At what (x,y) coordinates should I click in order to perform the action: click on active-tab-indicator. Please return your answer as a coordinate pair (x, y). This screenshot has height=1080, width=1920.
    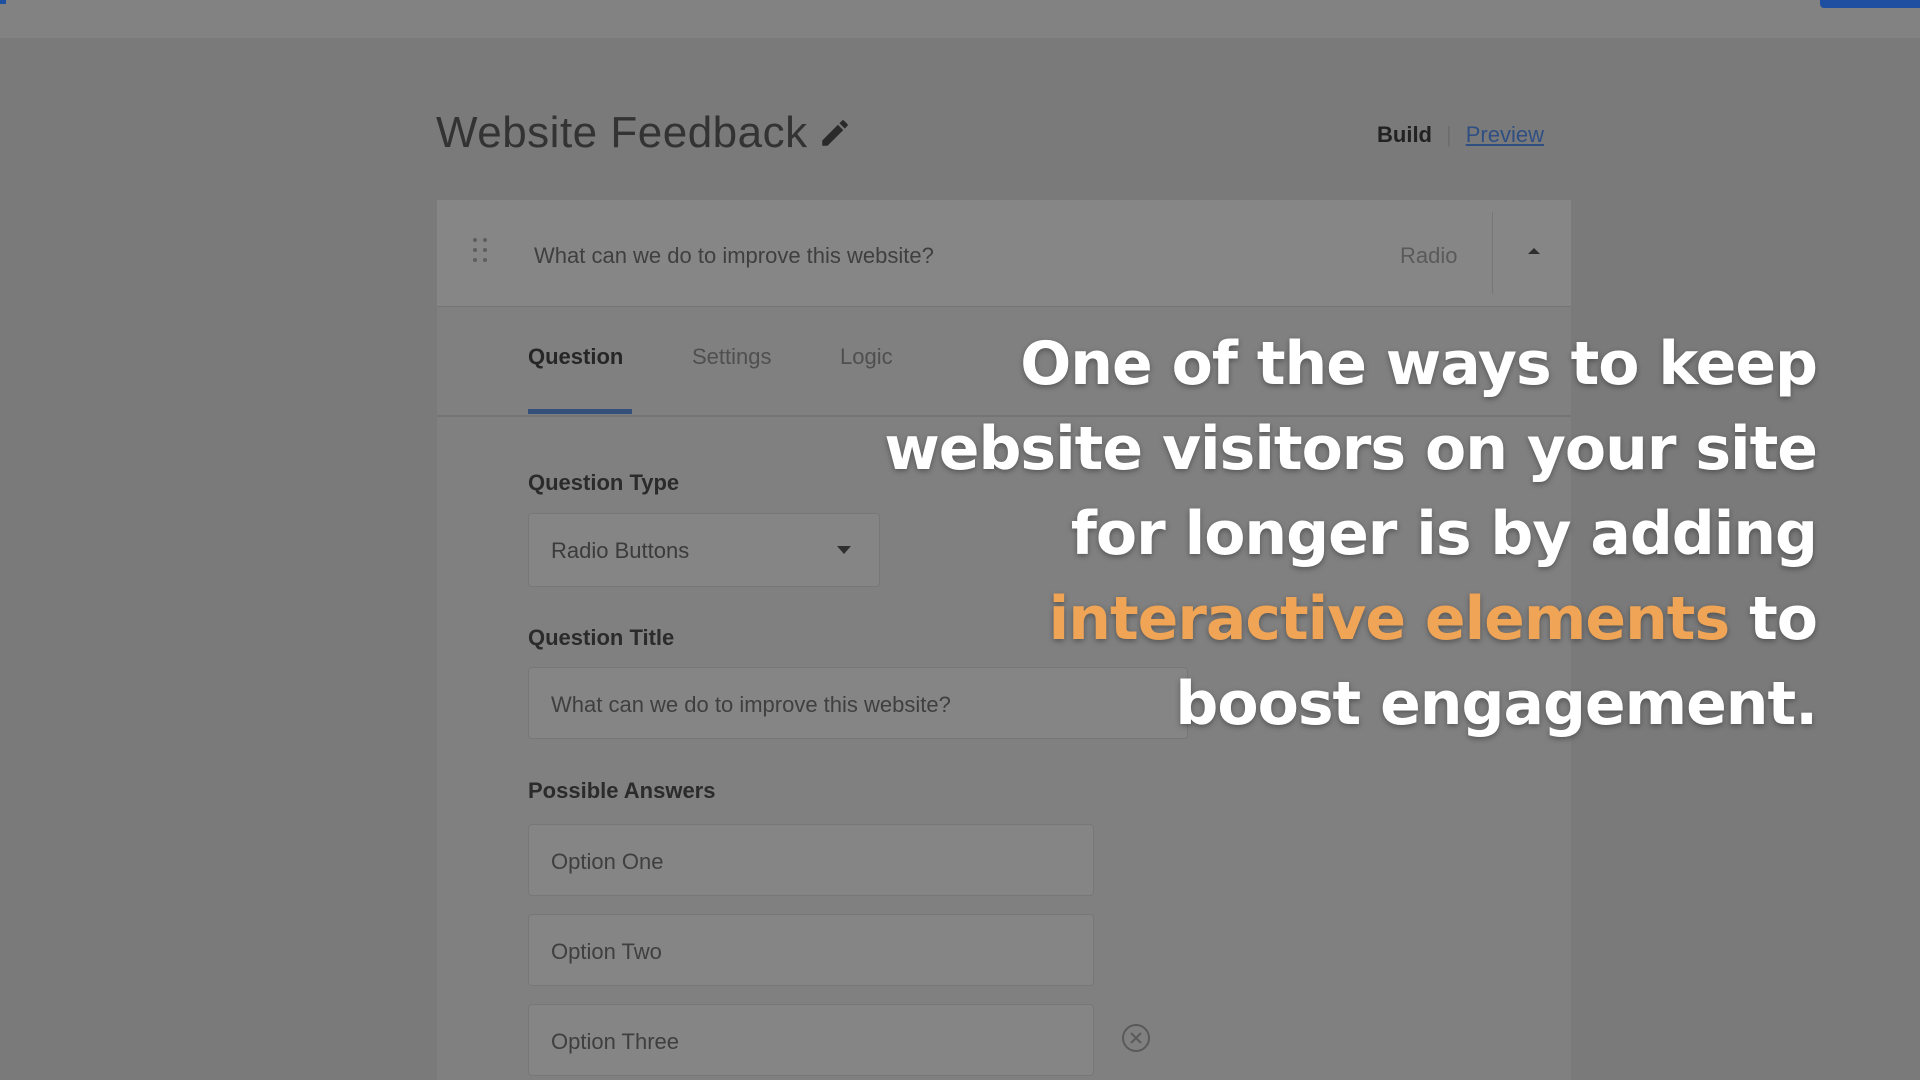
    Looking at the image, I should click on (580, 411).